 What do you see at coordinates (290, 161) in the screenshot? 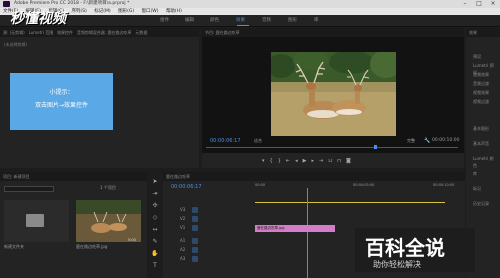
I see `go-to-in-icon: ⇤` at bounding box center [290, 161].